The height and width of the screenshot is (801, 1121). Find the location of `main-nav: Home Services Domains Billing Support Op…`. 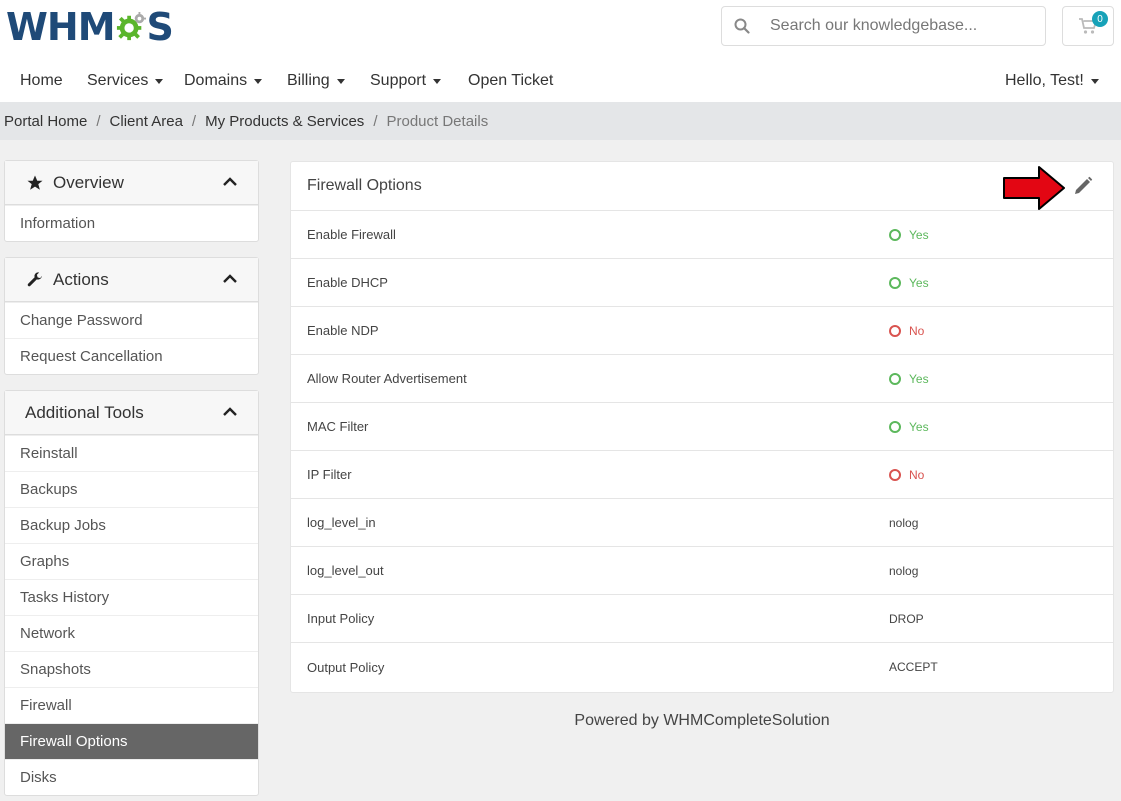

main-nav: Home Services Domains Billing Support Op… is located at coordinates (560, 82).